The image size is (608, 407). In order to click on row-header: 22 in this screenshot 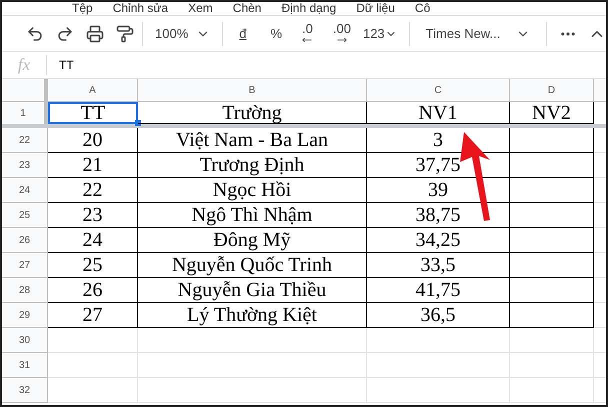, I will do `click(25, 140)`.